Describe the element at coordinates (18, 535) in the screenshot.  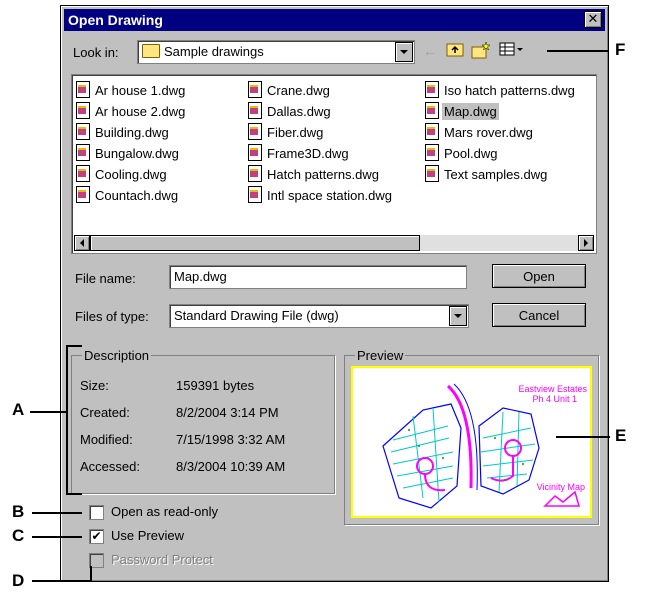
I see `callout-c: C` at that location.